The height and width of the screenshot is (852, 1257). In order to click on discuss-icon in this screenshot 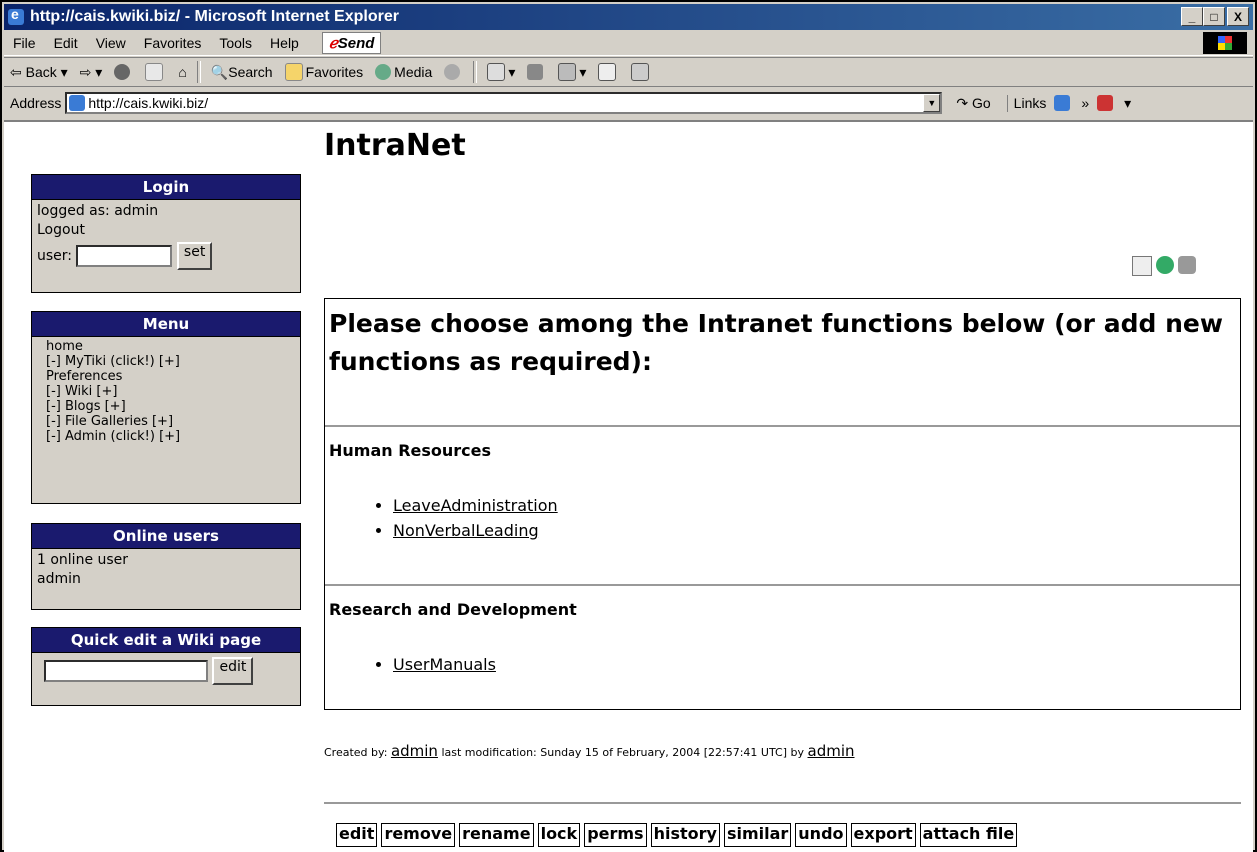, I will do `click(607, 72)`.